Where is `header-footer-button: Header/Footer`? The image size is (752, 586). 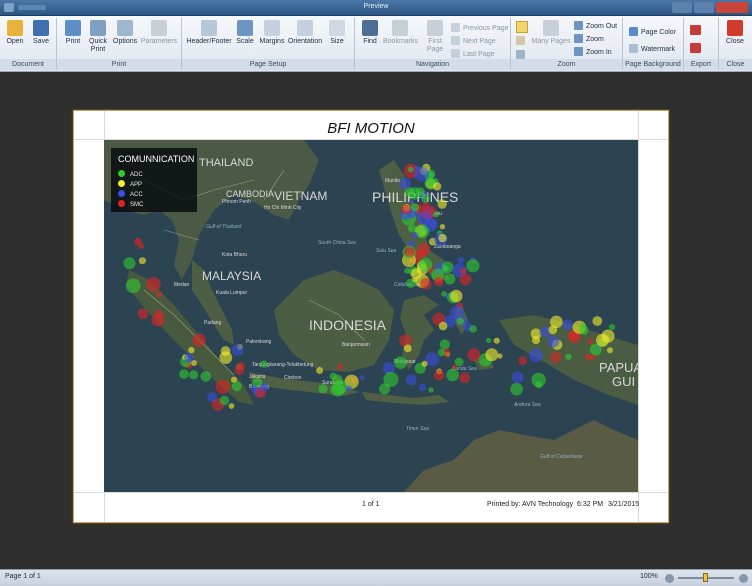
header-footer-button: Header/Footer is located at coordinates (209, 33).